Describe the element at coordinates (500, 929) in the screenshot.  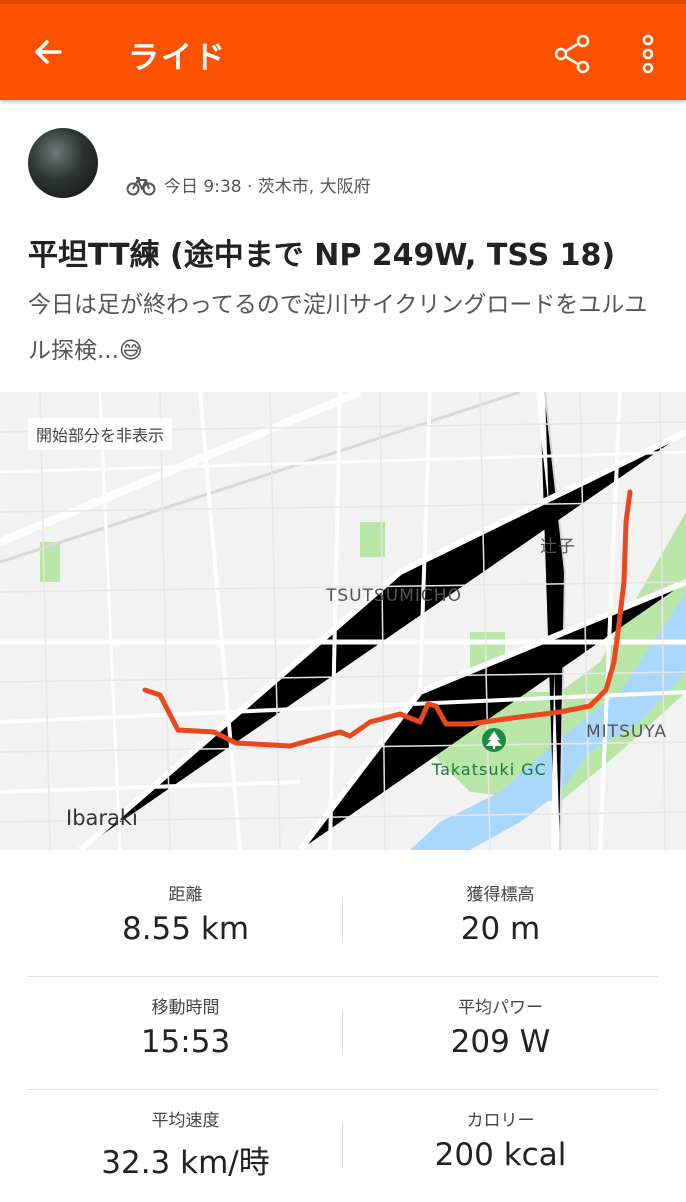
I see `stat-value: 20 m` at that location.